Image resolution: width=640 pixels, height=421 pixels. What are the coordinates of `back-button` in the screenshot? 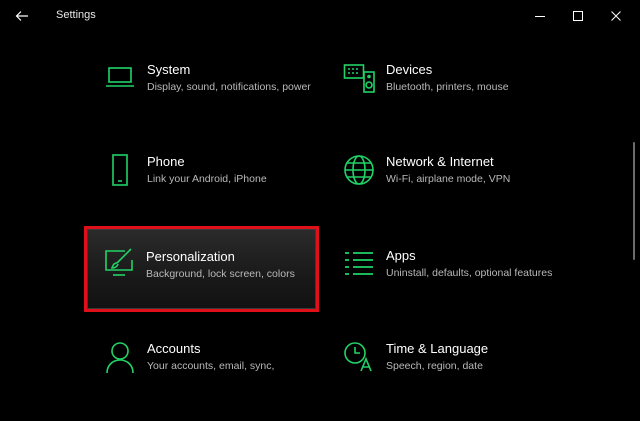 It's located at (22, 16).